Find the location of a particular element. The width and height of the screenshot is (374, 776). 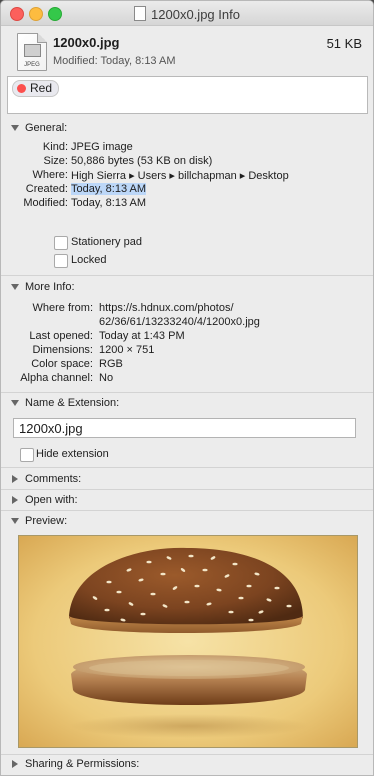

tags-field: Red is located at coordinates (187, 95).